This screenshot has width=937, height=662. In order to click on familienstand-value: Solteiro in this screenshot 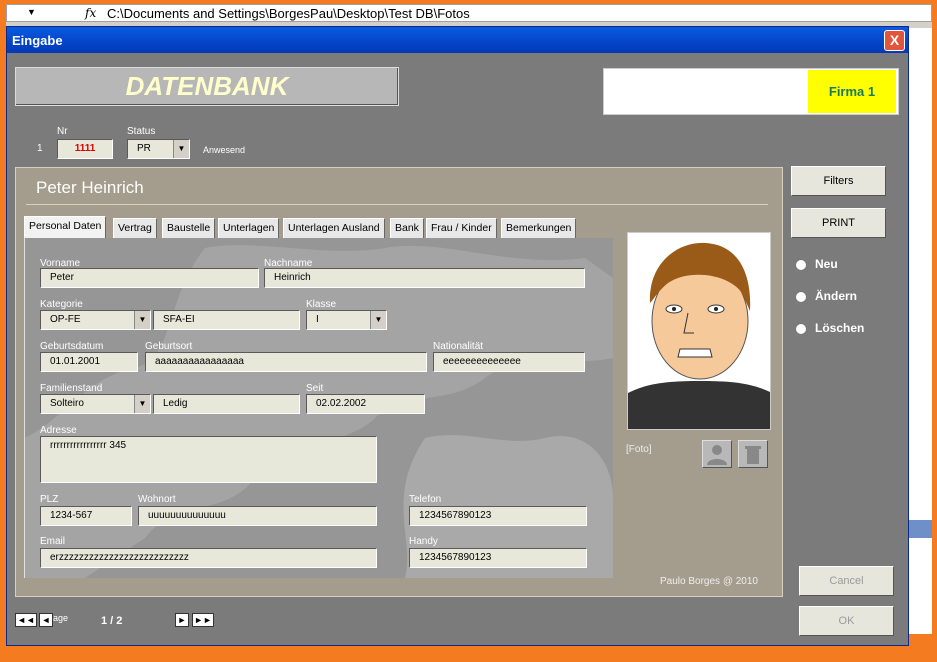, I will do `click(67, 403)`.